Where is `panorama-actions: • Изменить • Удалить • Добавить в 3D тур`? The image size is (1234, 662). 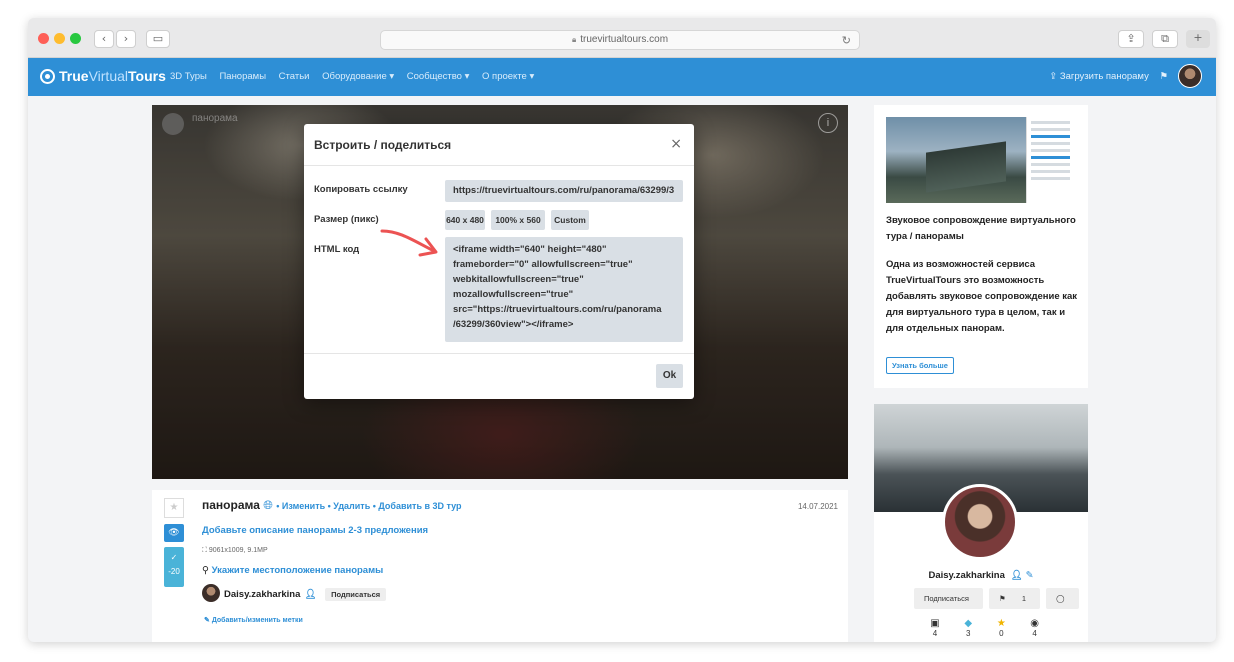 panorama-actions: • Изменить • Удалить • Добавить в 3D тур is located at coordinates (368, 506).